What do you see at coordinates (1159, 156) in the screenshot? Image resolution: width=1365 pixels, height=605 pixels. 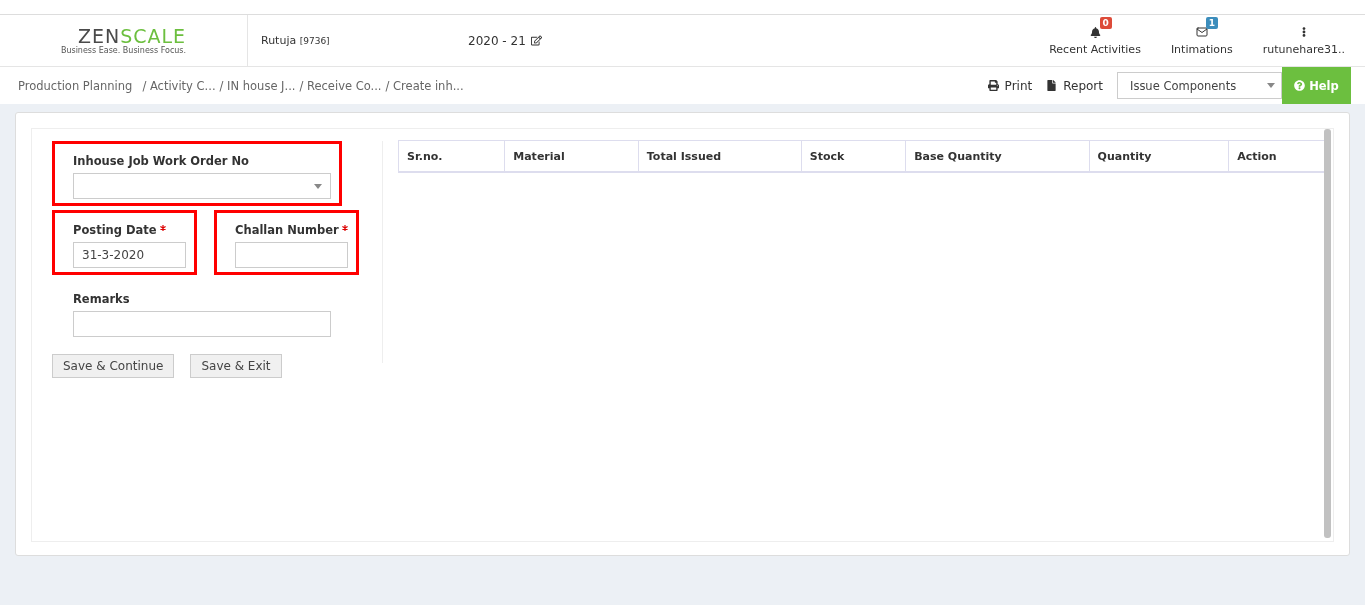 I see `column-header: Quantity` at bounding box center [1159, 156].